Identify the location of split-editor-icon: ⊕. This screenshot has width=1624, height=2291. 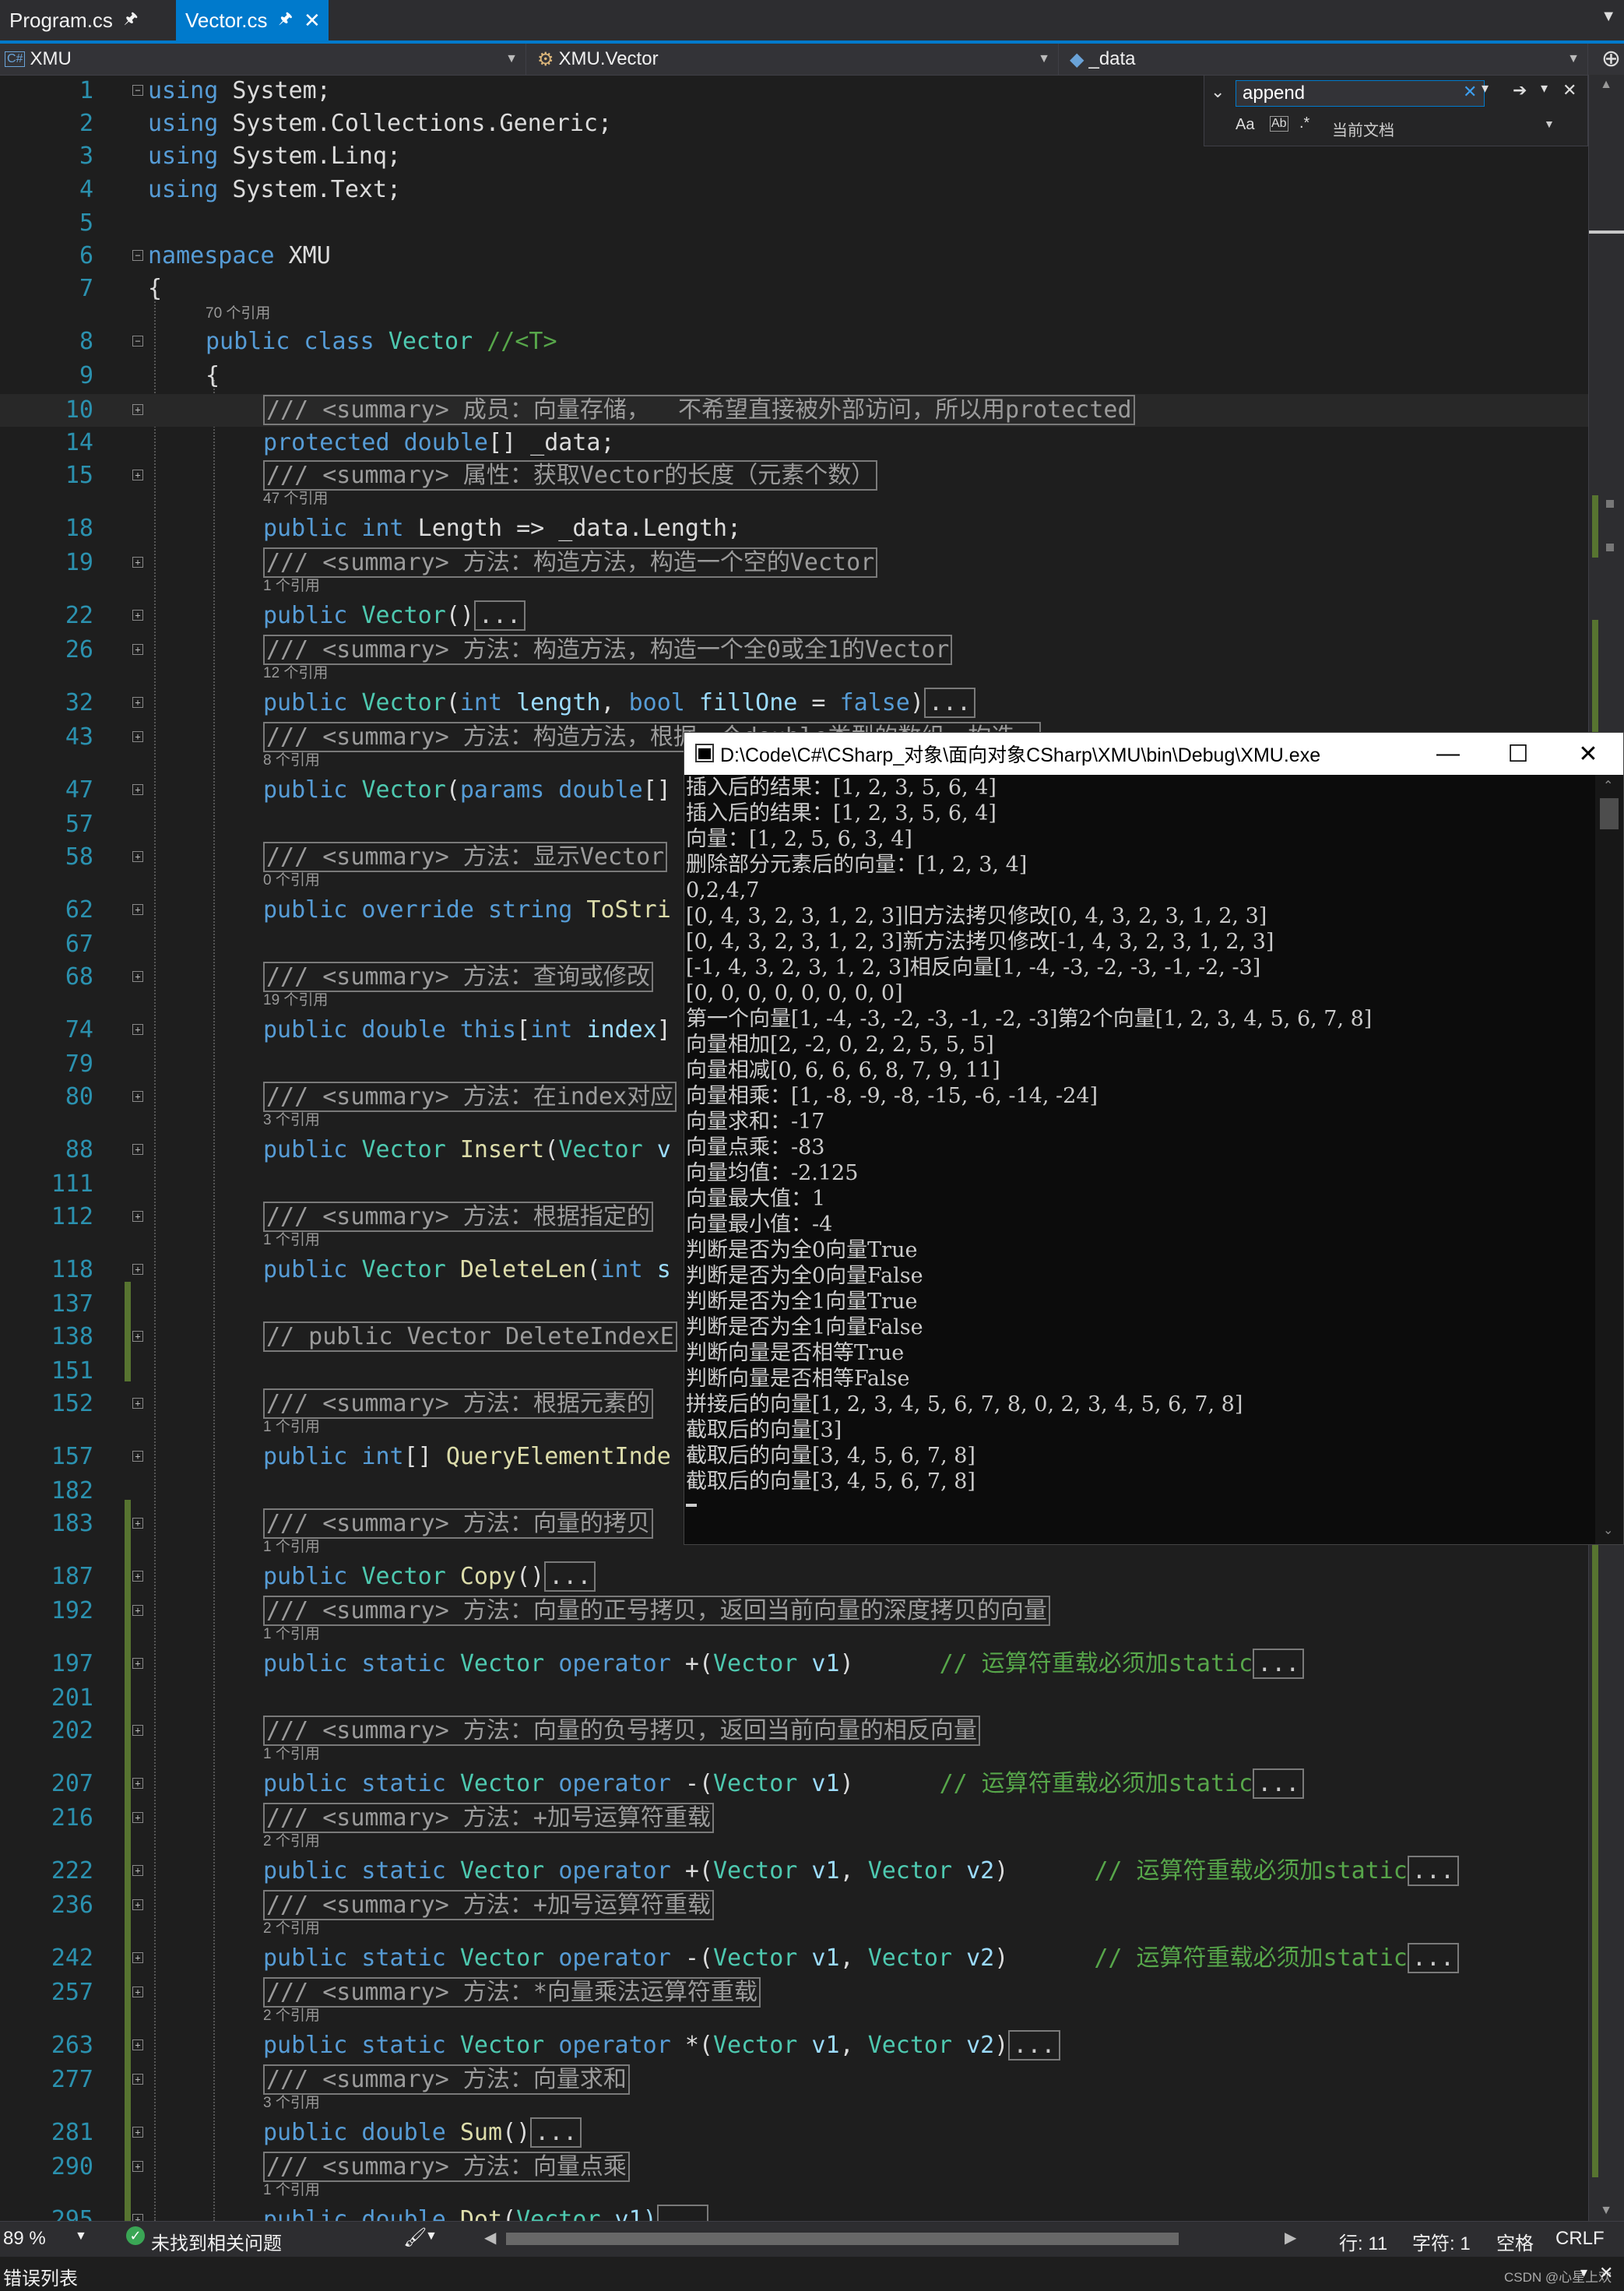
(1611, 59).